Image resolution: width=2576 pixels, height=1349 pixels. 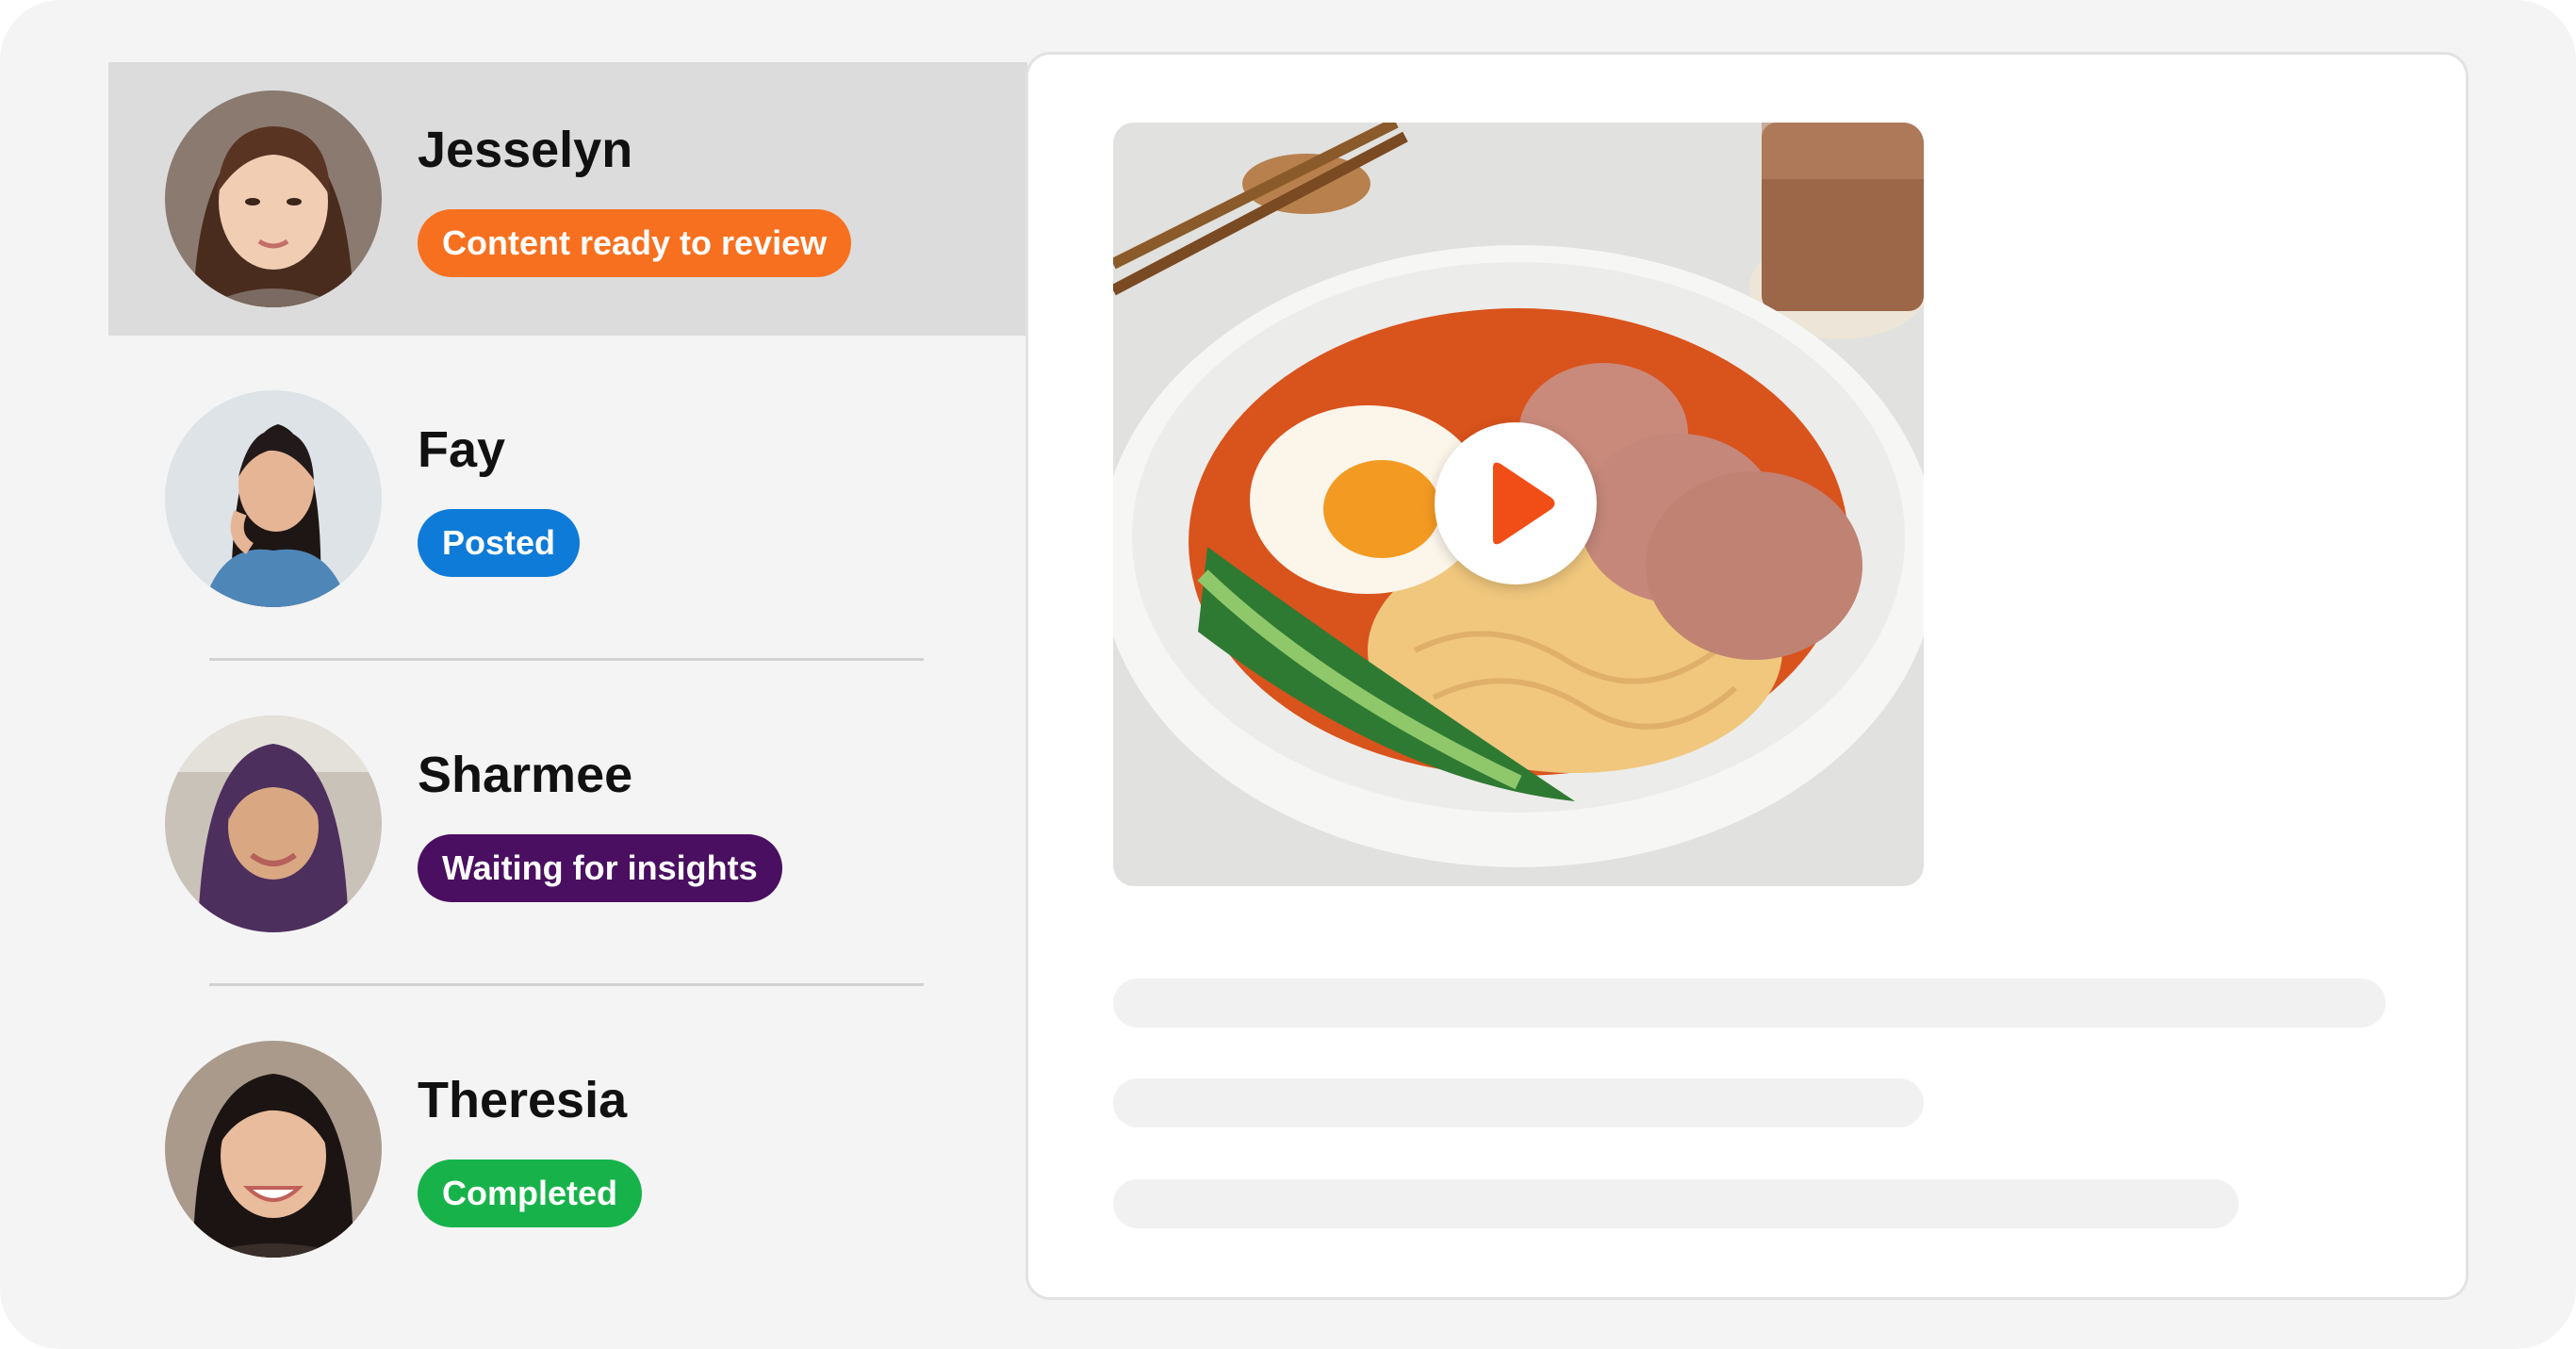 What do you see at coordinates (462, 449) in the screenshot?
I see `creator-name: Fay` at bounding box center [462, 449].